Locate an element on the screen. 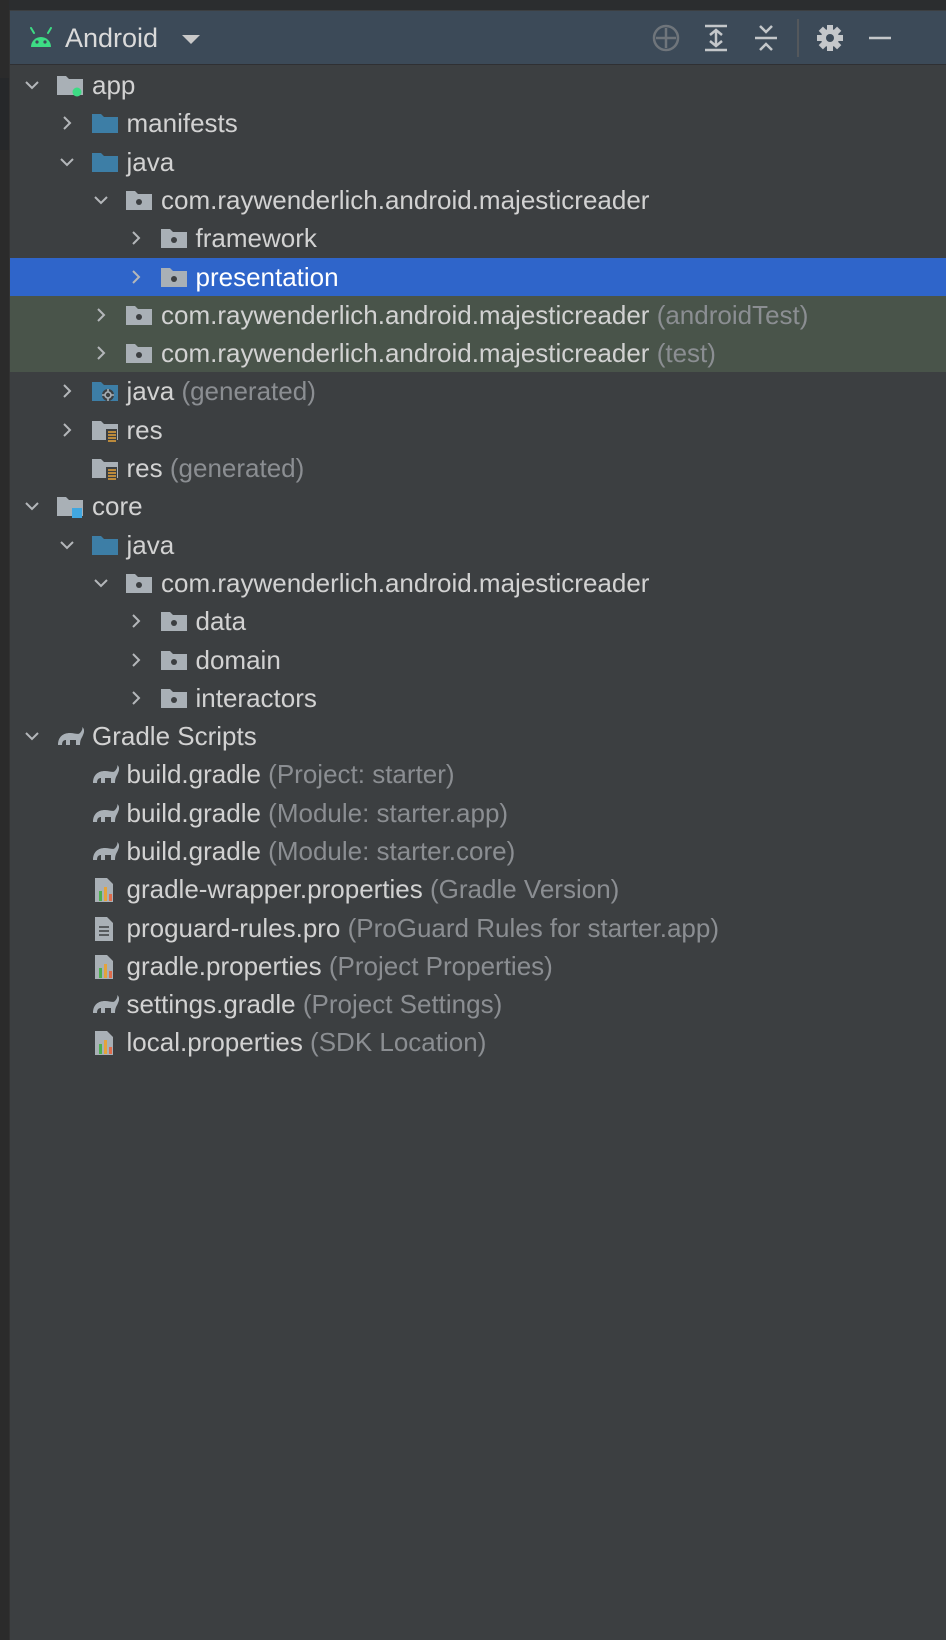 Image resolution: width=946 pixels, height=1640 pixels. tree-row: presentation is located at coordinates (478, 277).